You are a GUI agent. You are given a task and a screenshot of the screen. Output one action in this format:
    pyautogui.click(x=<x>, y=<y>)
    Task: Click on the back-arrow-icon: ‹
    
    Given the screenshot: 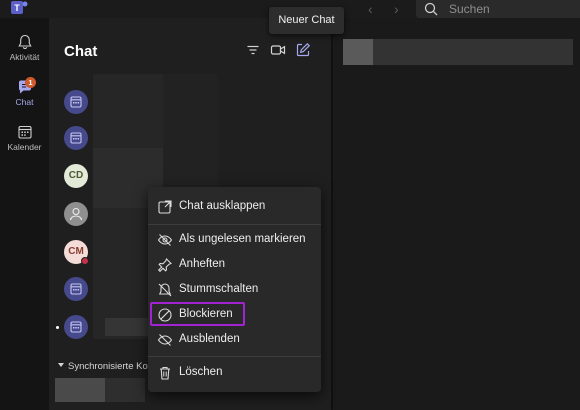 What is the action you would take?
    pyautogui.click(x=370, y=9)
    